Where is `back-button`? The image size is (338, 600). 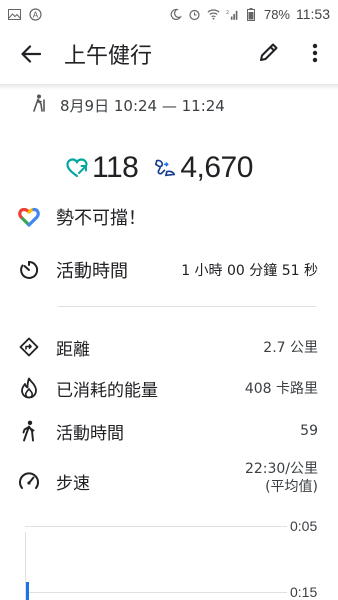
back-button is located at coordinates (31, 54).